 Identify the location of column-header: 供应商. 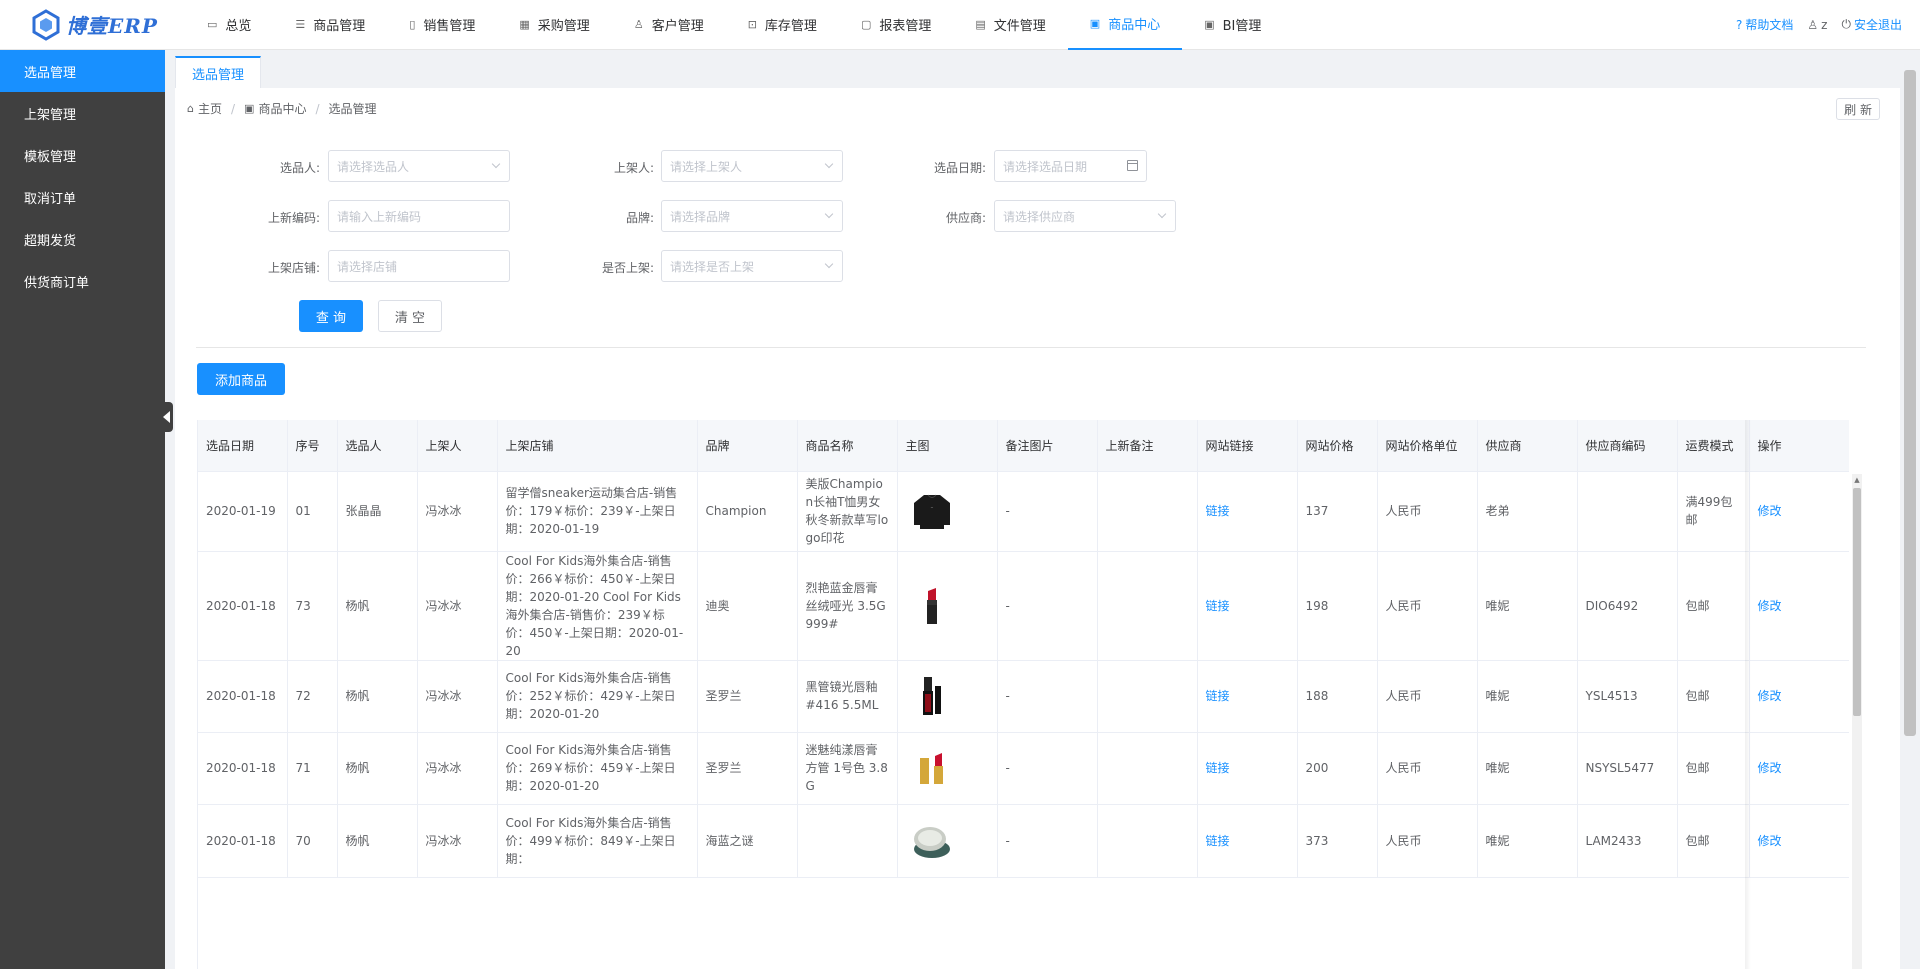
(1527, 446).